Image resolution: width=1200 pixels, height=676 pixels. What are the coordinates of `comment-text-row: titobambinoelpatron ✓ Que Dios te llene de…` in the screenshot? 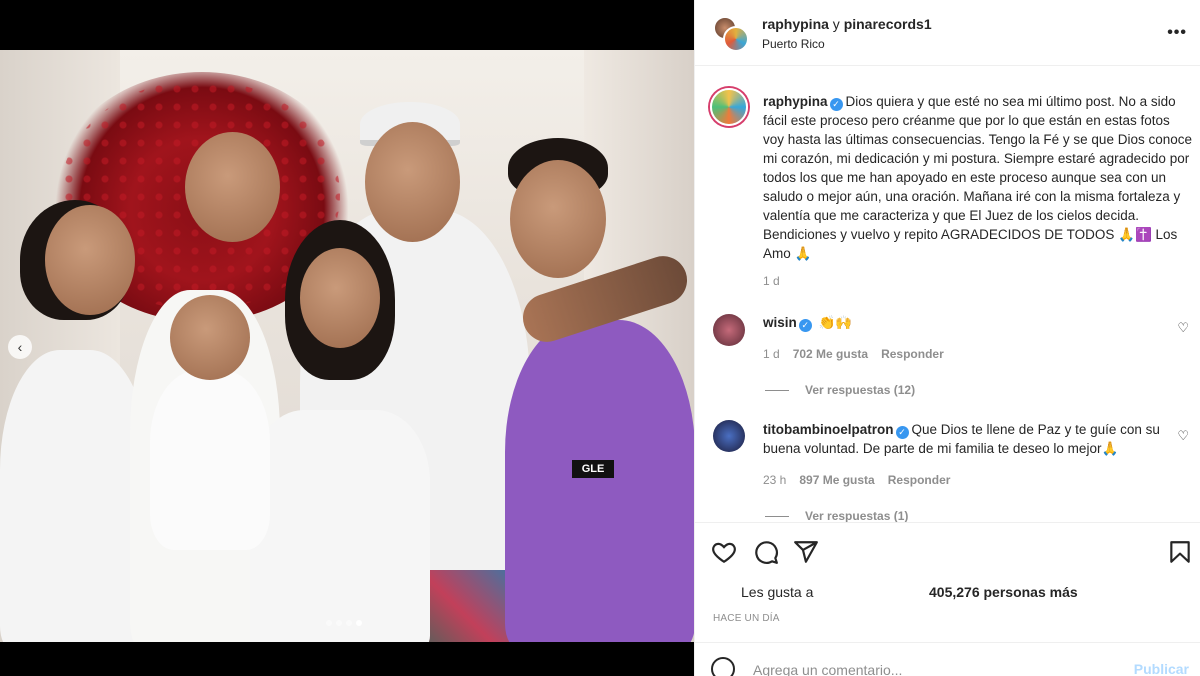 It's located at (968, 439).